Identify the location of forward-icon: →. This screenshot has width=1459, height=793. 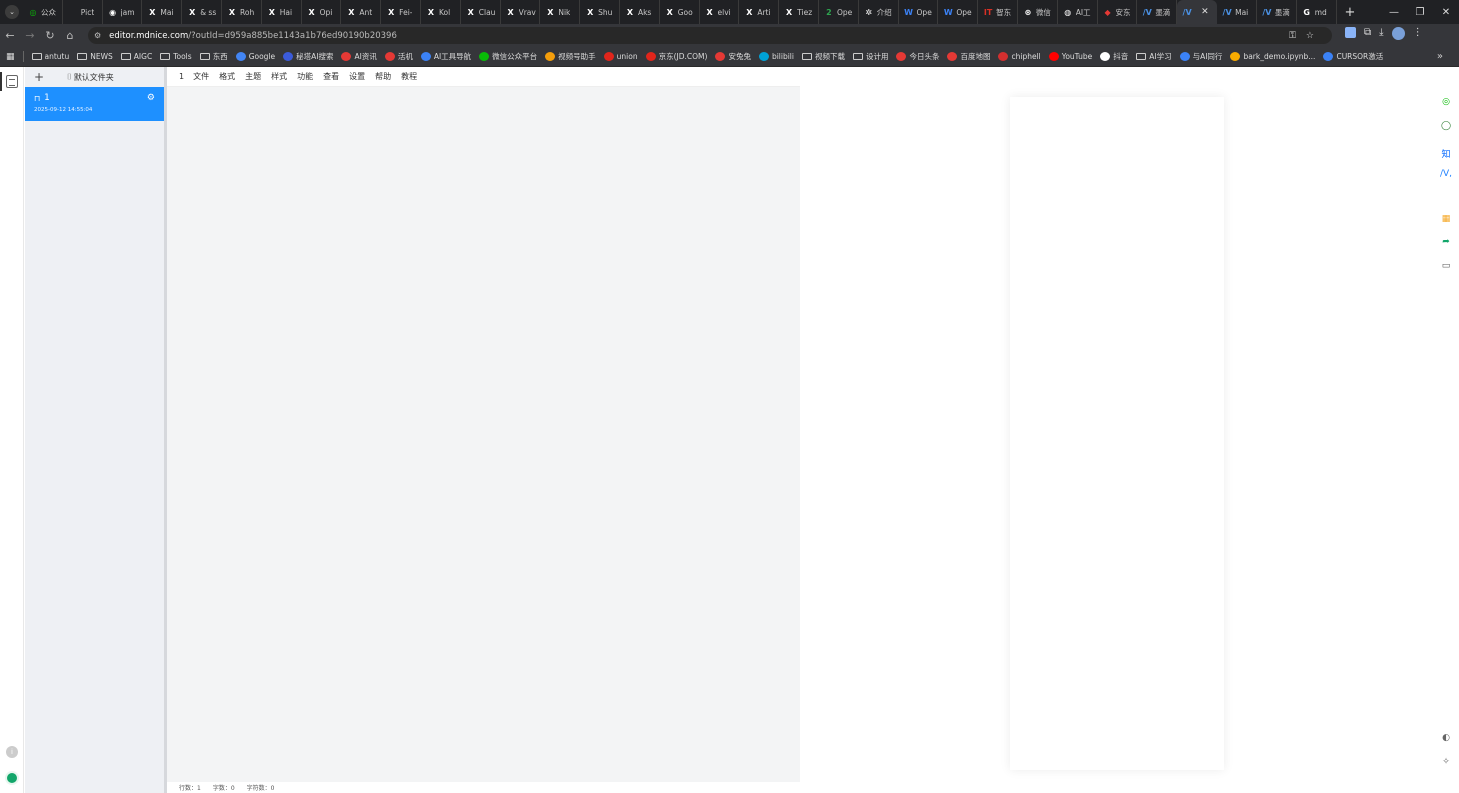
(30, 35).